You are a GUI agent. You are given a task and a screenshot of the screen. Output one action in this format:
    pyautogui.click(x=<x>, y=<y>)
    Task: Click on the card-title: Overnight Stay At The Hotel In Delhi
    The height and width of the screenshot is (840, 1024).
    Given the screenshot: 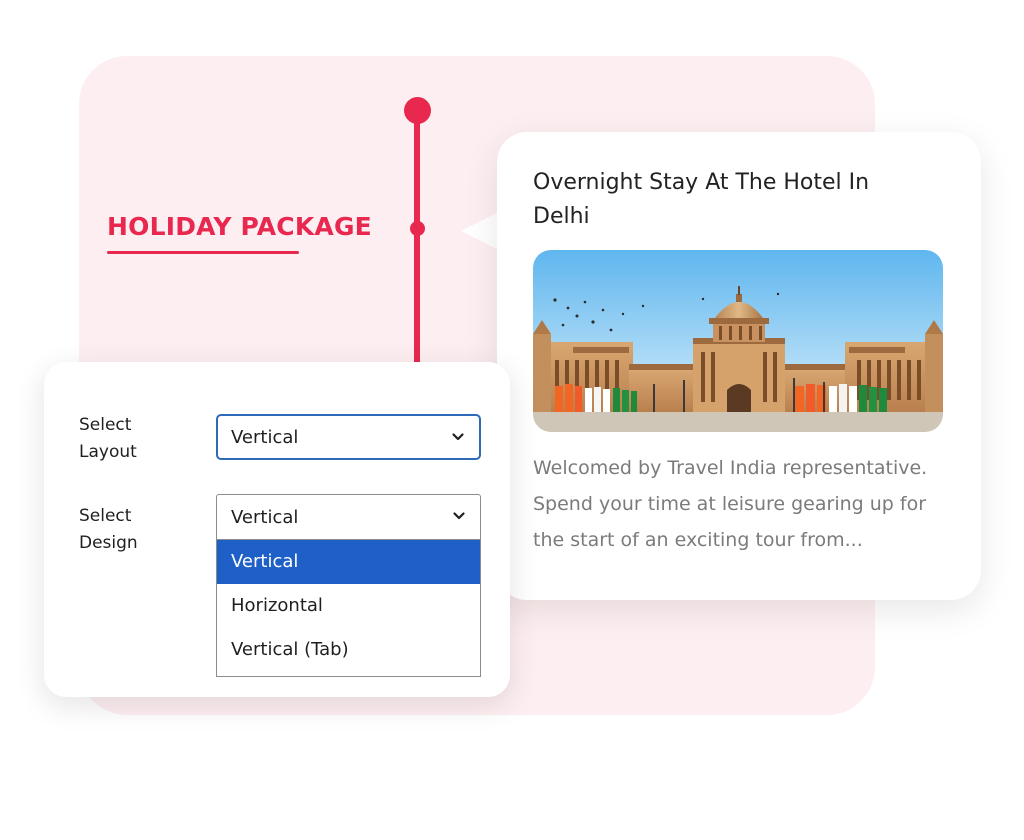 What is the action you would take?
    pyautogui.click(x=701, y=199)
    